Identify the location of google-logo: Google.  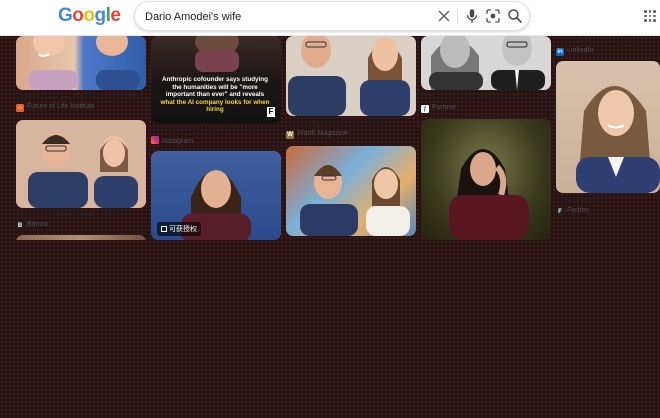
(89, 16).